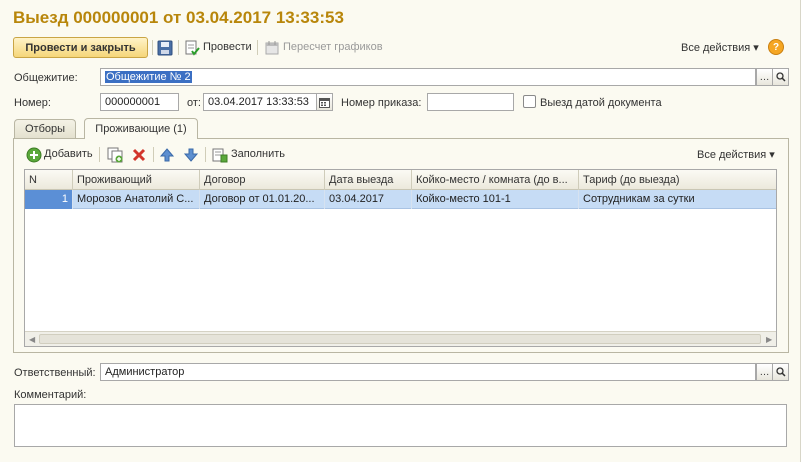 The width and height of the screenshot is (808, 462). I want to click on post-and-close-button: Провести и закрыть, so click(80, 47).